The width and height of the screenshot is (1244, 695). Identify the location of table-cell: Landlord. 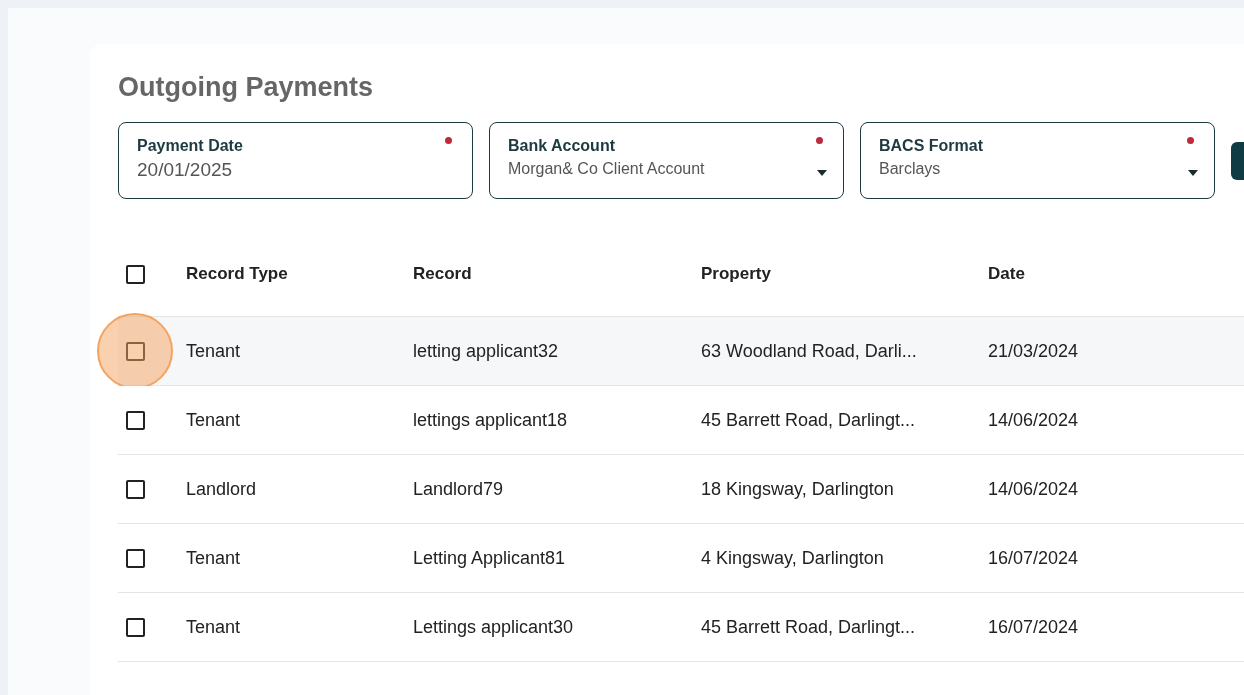
(221, 488).